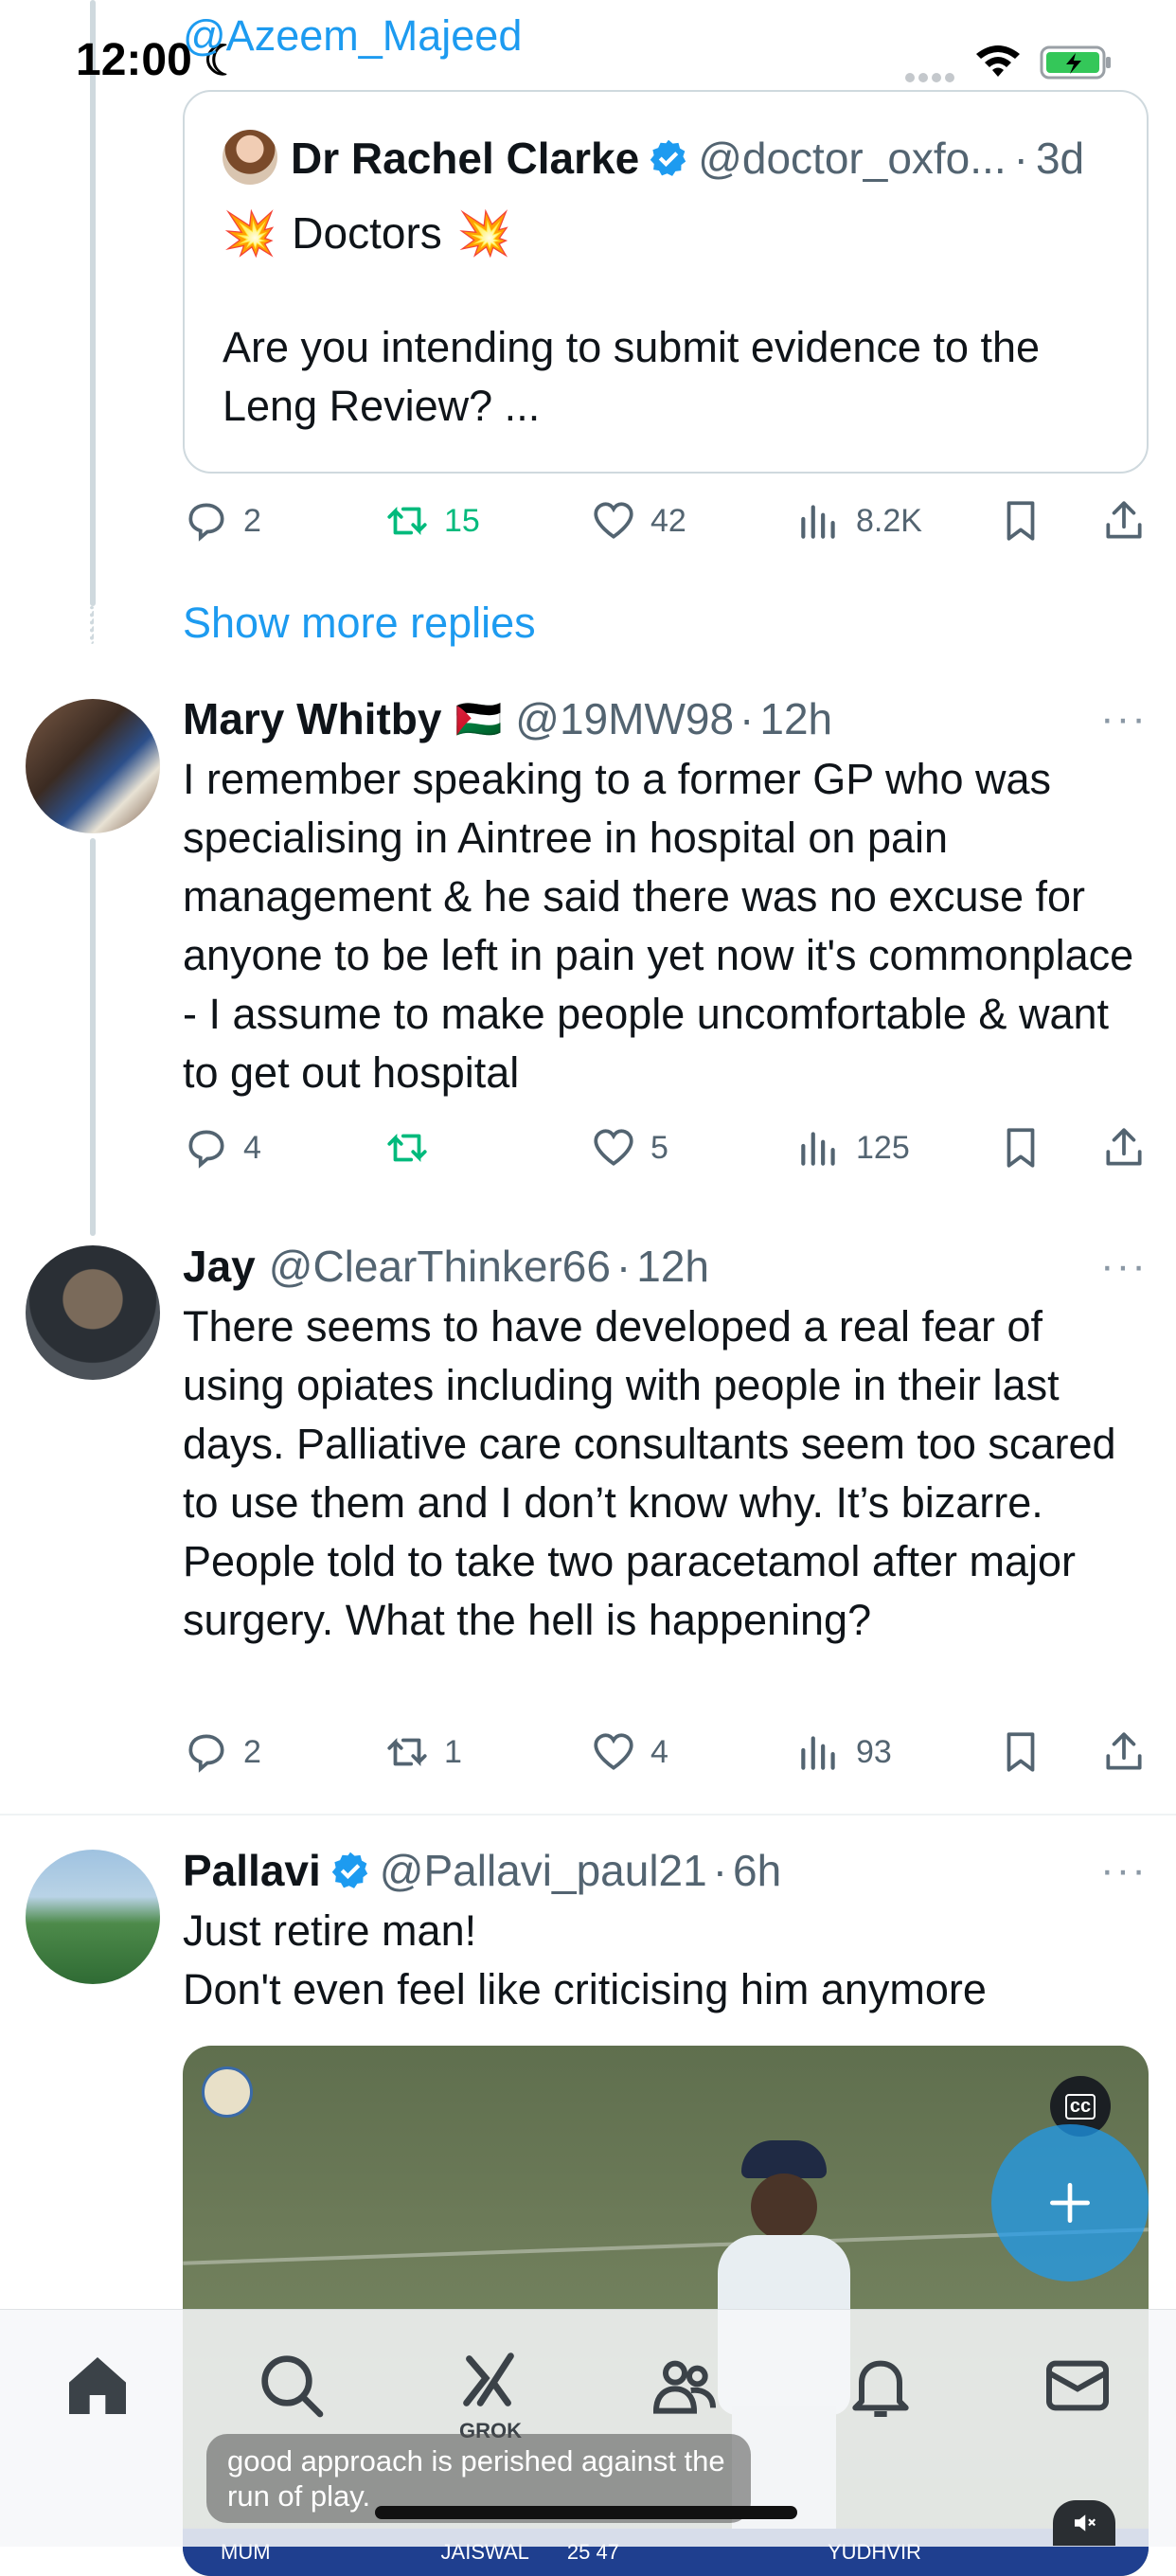 This screenshot has height=2576, width=1176. What do you see at coordinates (930, 80) in the screenshot?
I see `cellular-icon` at bounding box center [930, 80].